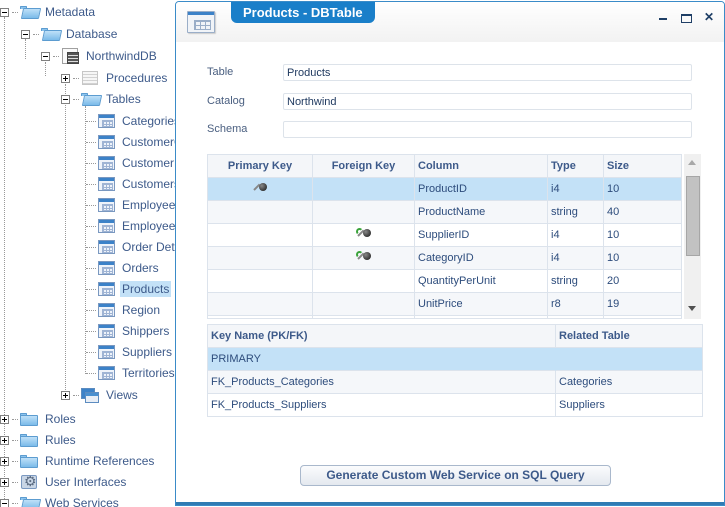 Image resolution: width=725 pixels, height=507 pixels. What do you see at coordinates (64, 482) in the screenshot?
I see `tree-node-user-interfaces: User Interfaces` at bounding box center [64, 482].